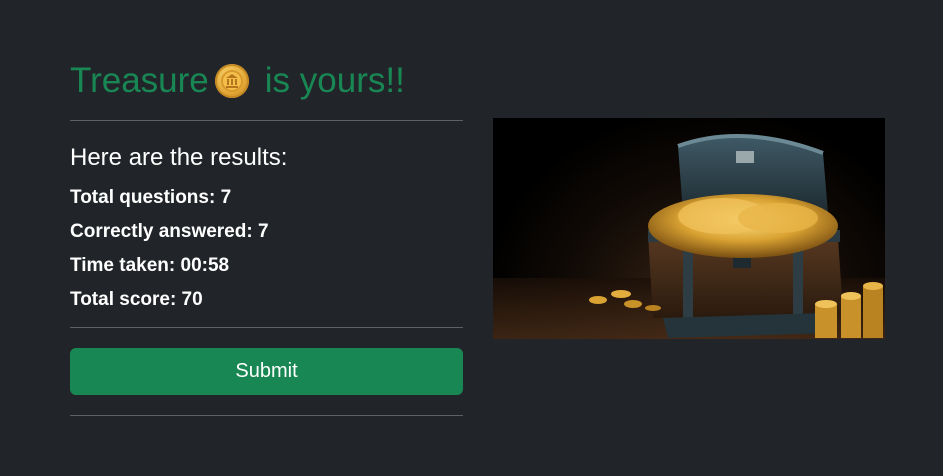  What do you see at coordinates (136, 299) in the screenshot?
I see `result-total-score: Total score: 70` at bounding box center [136, 299].